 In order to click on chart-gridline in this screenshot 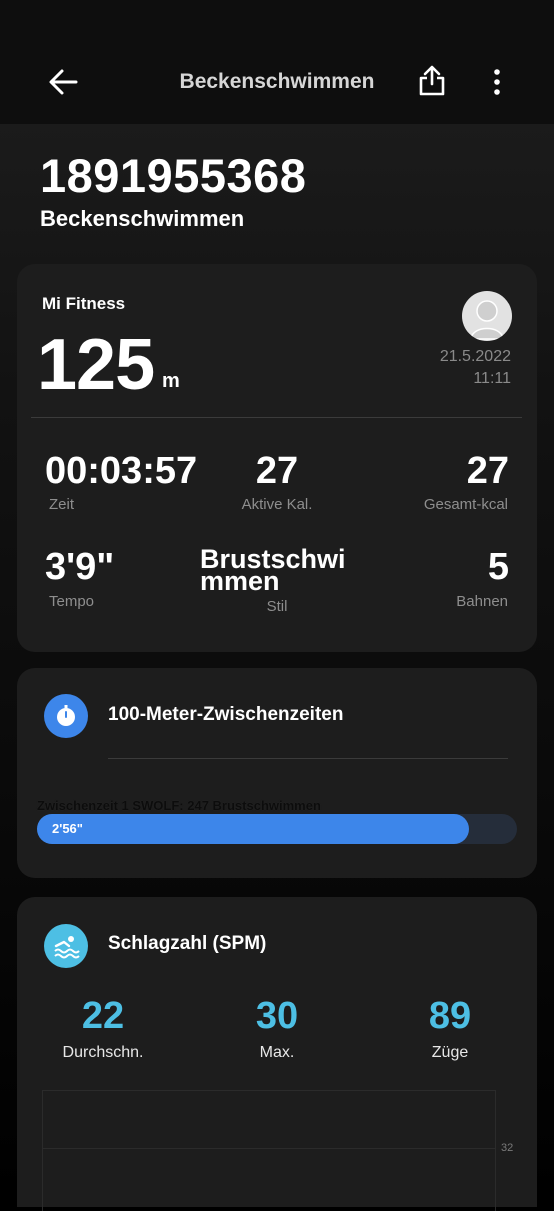, I will do `click(269, 1148)`.